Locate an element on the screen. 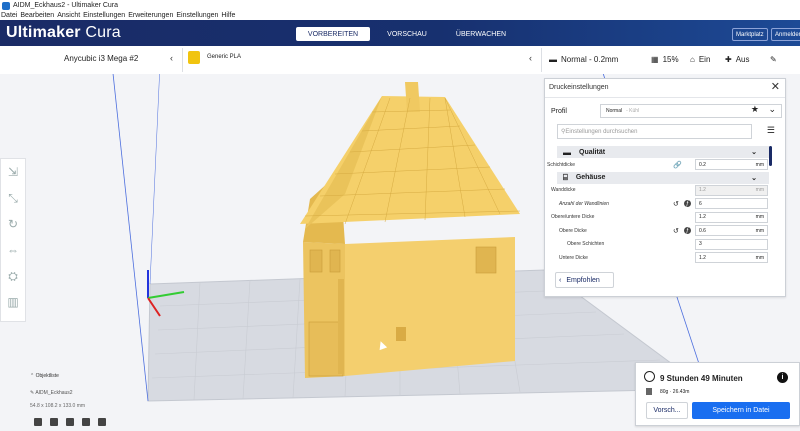 The width and height of the screenshot is (800, 431). menu-ansicht: Ansicht is located at coordinates (68, 15).